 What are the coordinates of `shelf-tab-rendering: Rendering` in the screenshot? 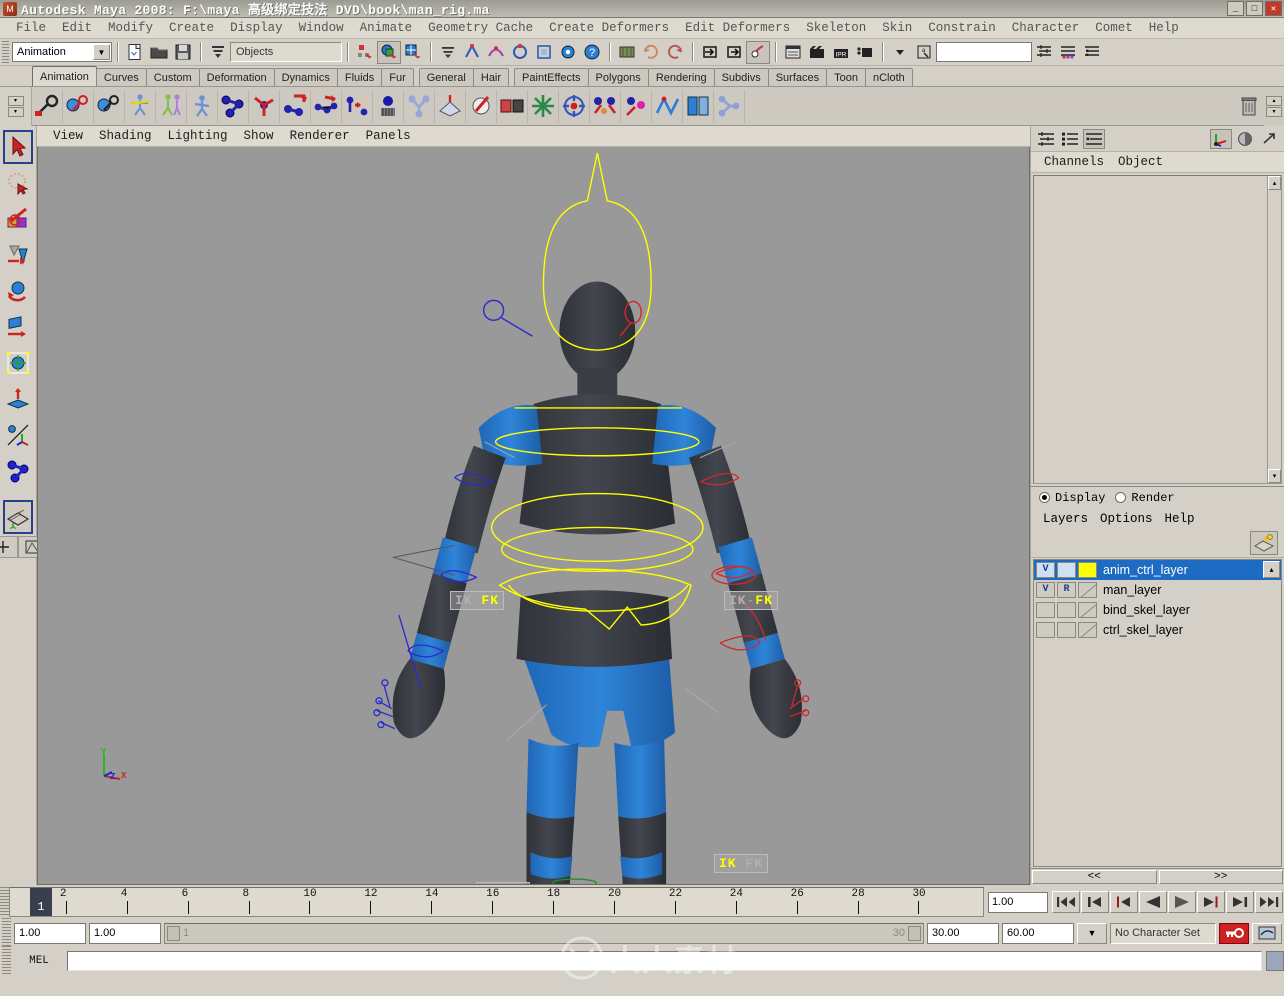 It's located at (681, 77).